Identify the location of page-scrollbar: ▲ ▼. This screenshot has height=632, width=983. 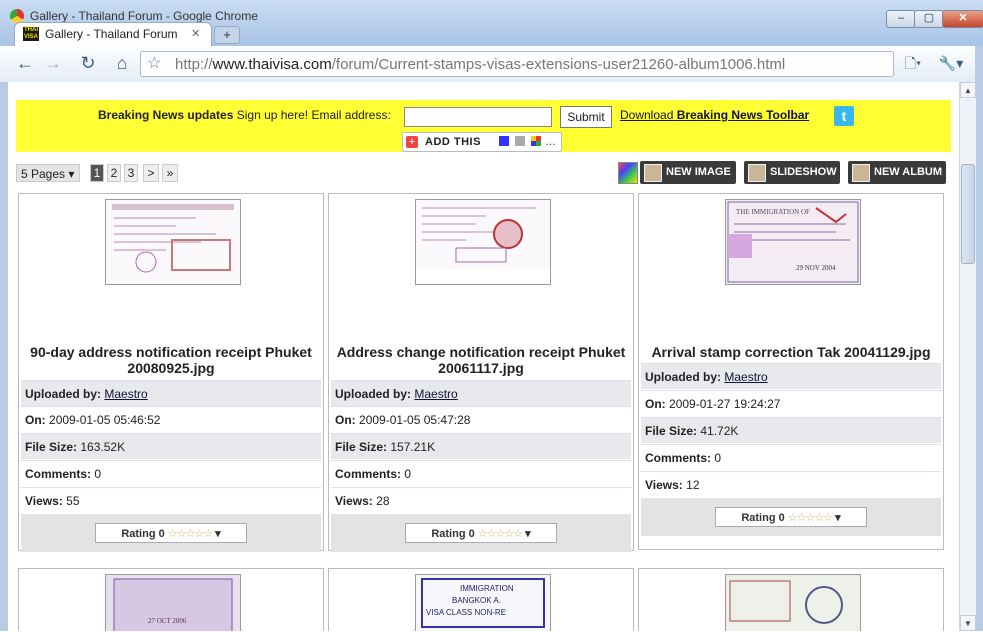
(967, 356).